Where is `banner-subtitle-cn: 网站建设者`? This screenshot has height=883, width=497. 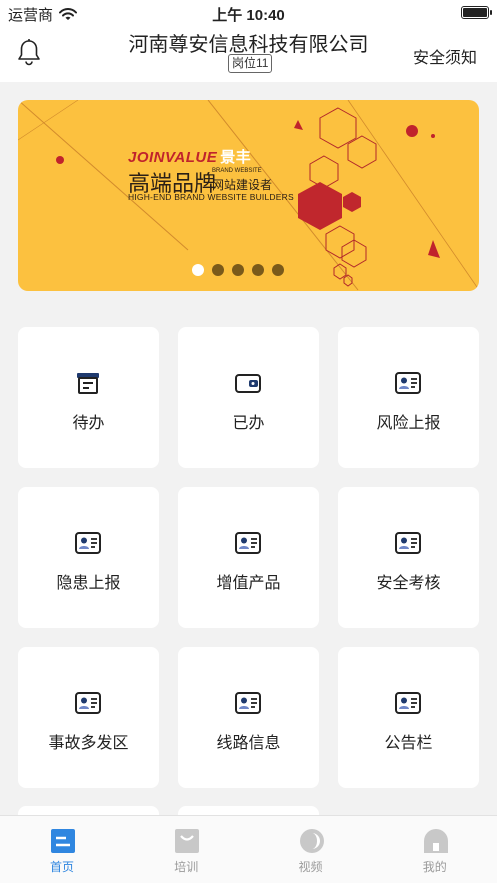
banner-subtitle-cn: 网站建设者 is located at coordinates (242, 185).